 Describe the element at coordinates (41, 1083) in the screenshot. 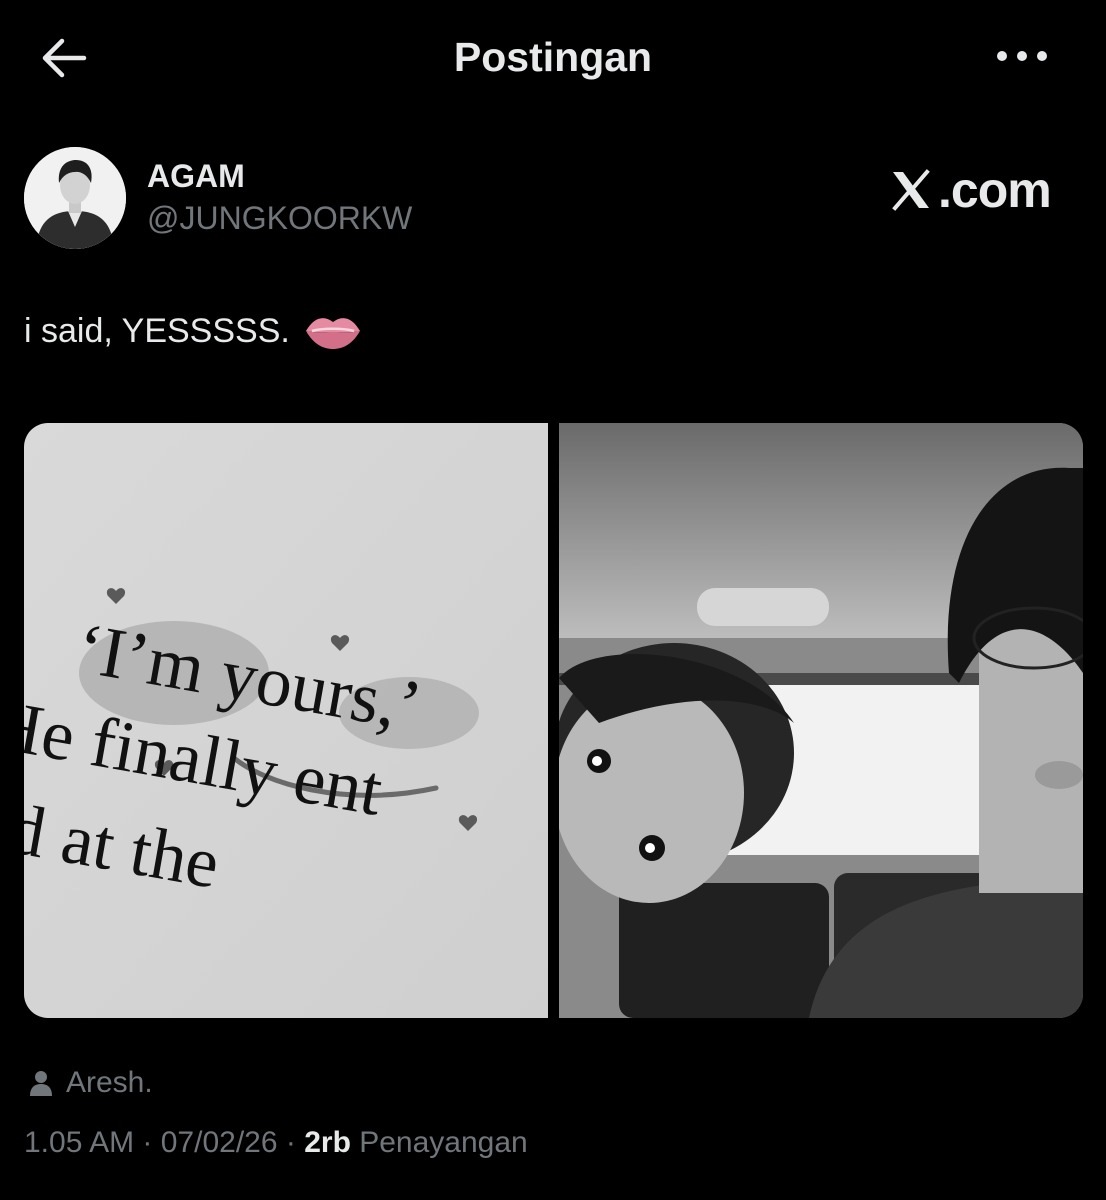

I see `person-icon` at that location.